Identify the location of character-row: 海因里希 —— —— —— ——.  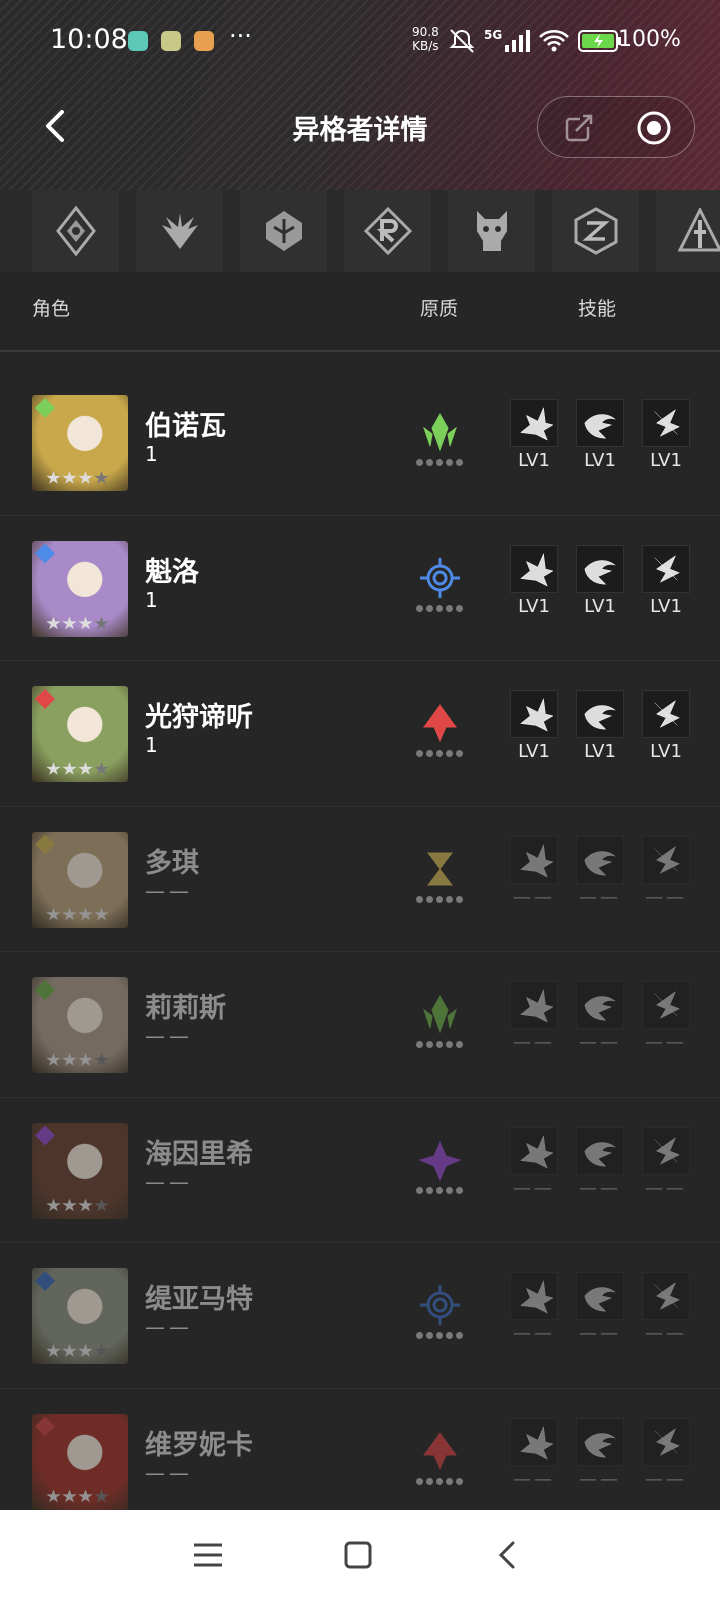
(360, 1170).